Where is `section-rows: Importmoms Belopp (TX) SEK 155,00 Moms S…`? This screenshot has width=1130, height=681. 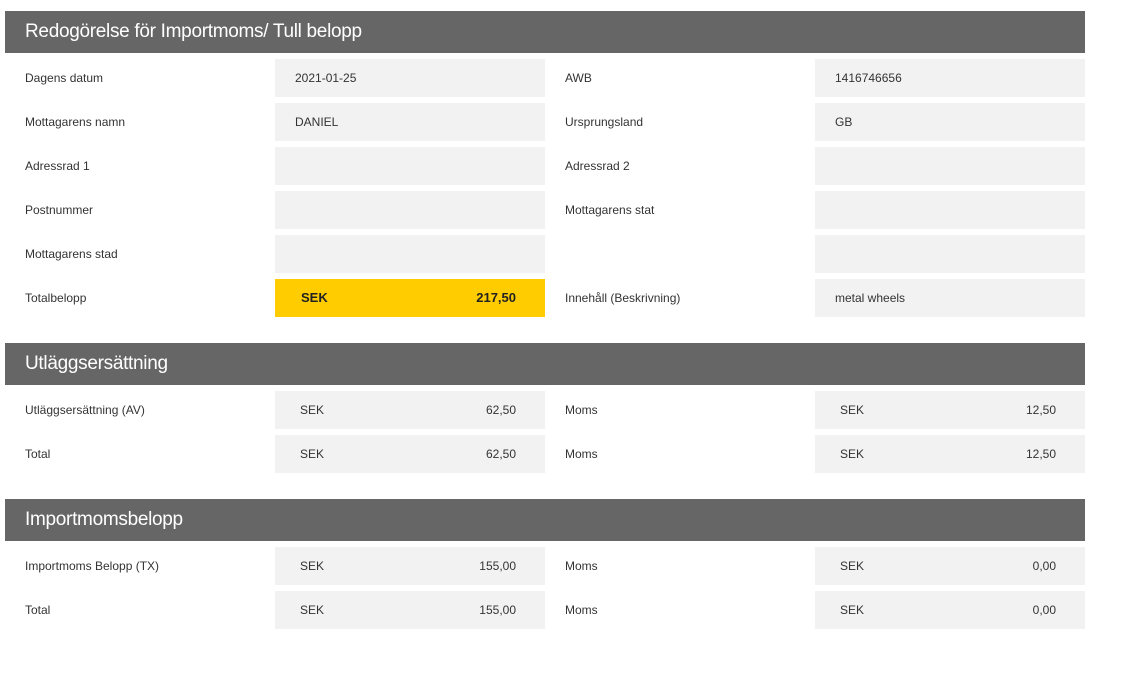 section-rows: Importmoms Belopp (TX) SEK 155,00 Moms S… is located at coordinates (545, 585).